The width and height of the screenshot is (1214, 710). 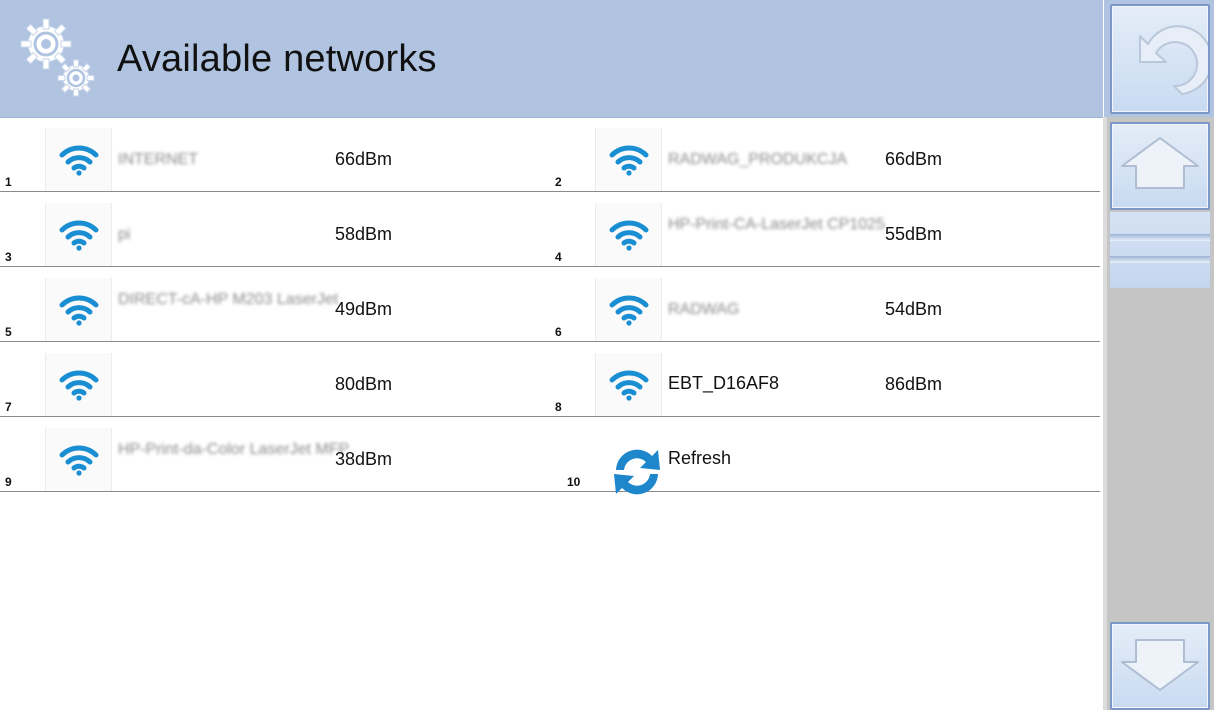 I want to click on network-index: 6, so click(x=558, y=332).